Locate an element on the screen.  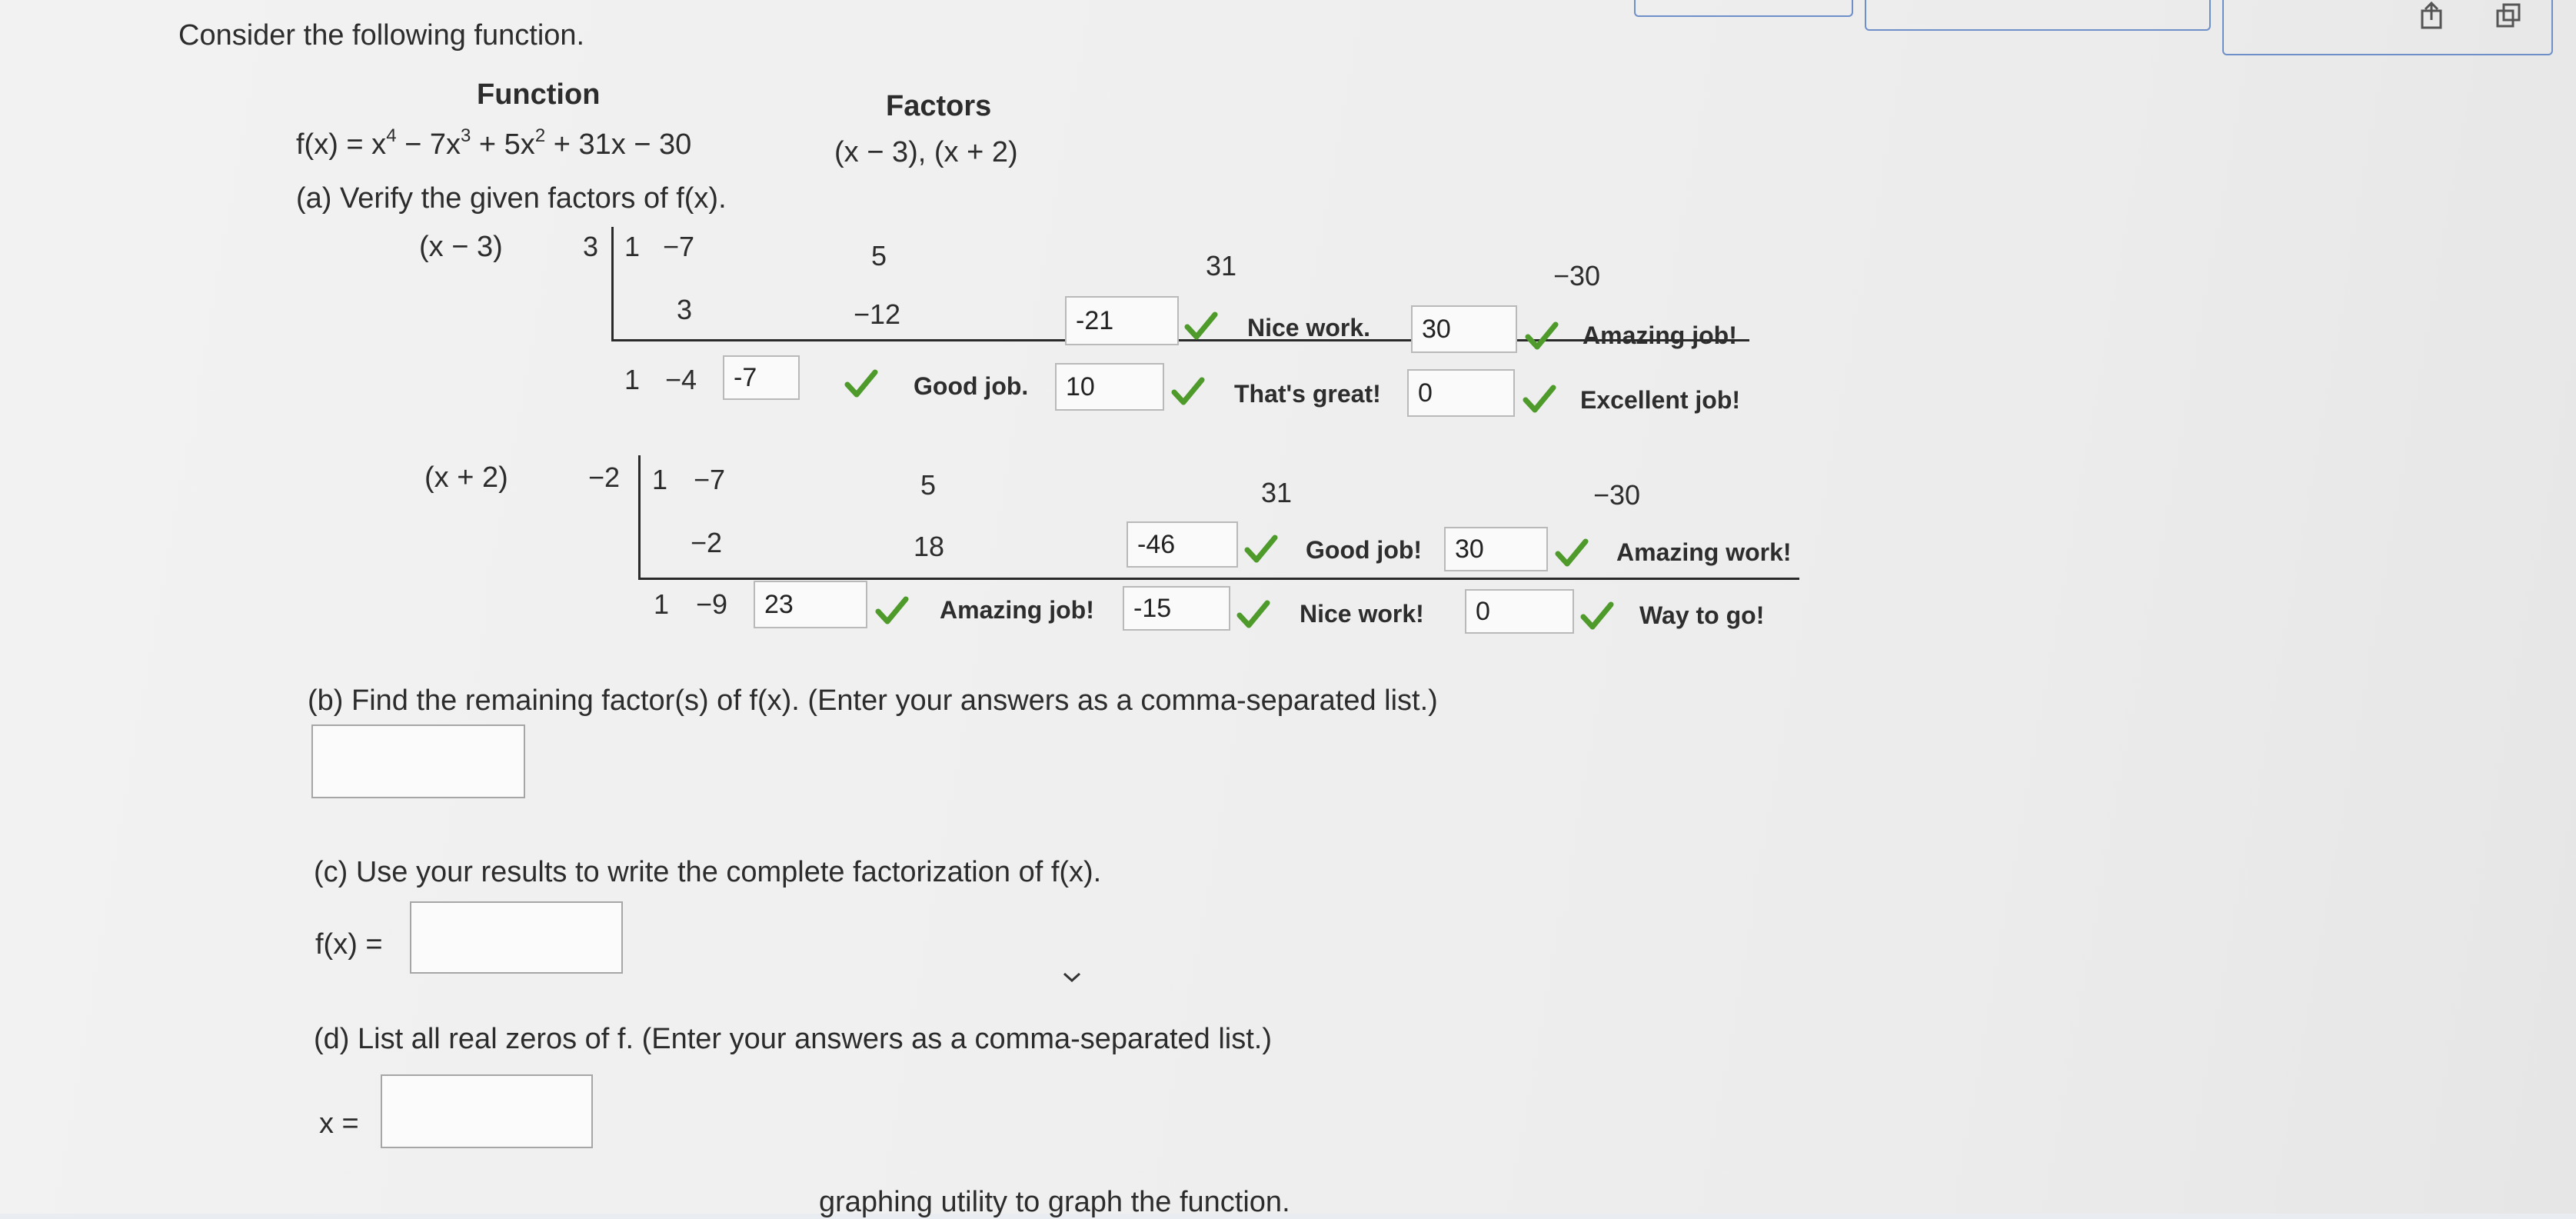
div1-bottom-value: 1 is located at coordinates (632, 379).